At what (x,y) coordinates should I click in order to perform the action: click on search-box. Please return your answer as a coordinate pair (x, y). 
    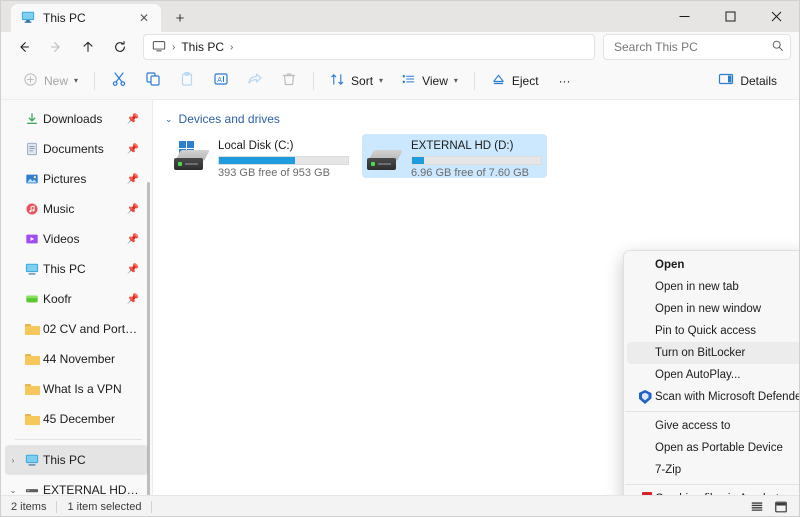
    Looking at the image, I should click on (697, 47).